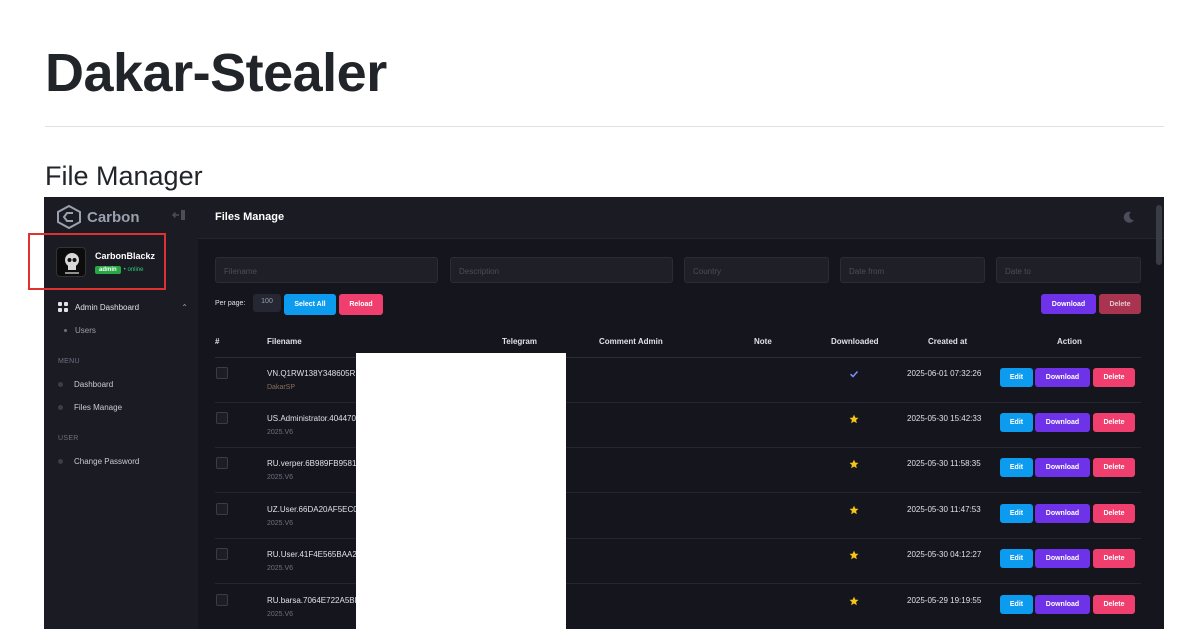 The image size is (1196, 629). Describe the element at coordinates (281, 387) in the screenshot. I see `row-description: DakarSP` at that location.